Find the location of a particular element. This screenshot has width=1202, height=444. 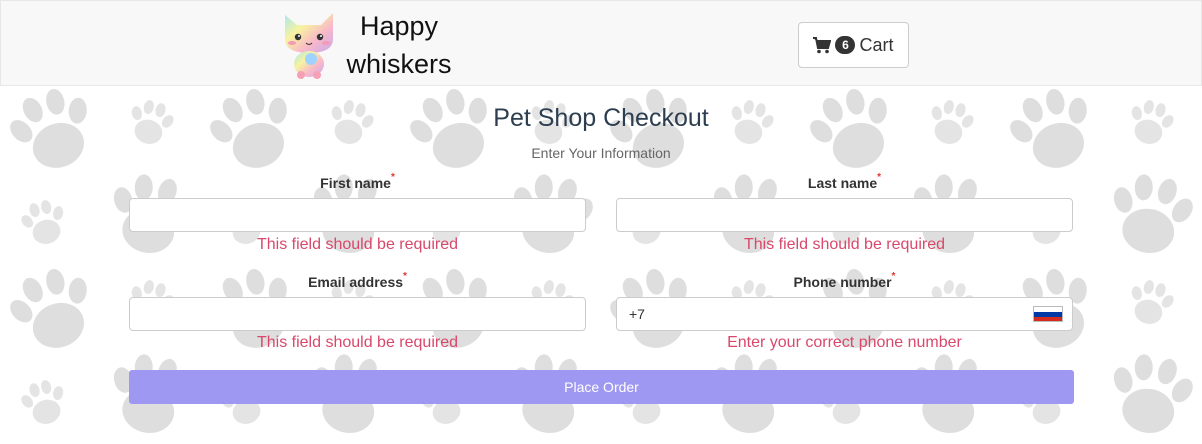

place-order-button: Place Order is located at coordinates (601, 387).